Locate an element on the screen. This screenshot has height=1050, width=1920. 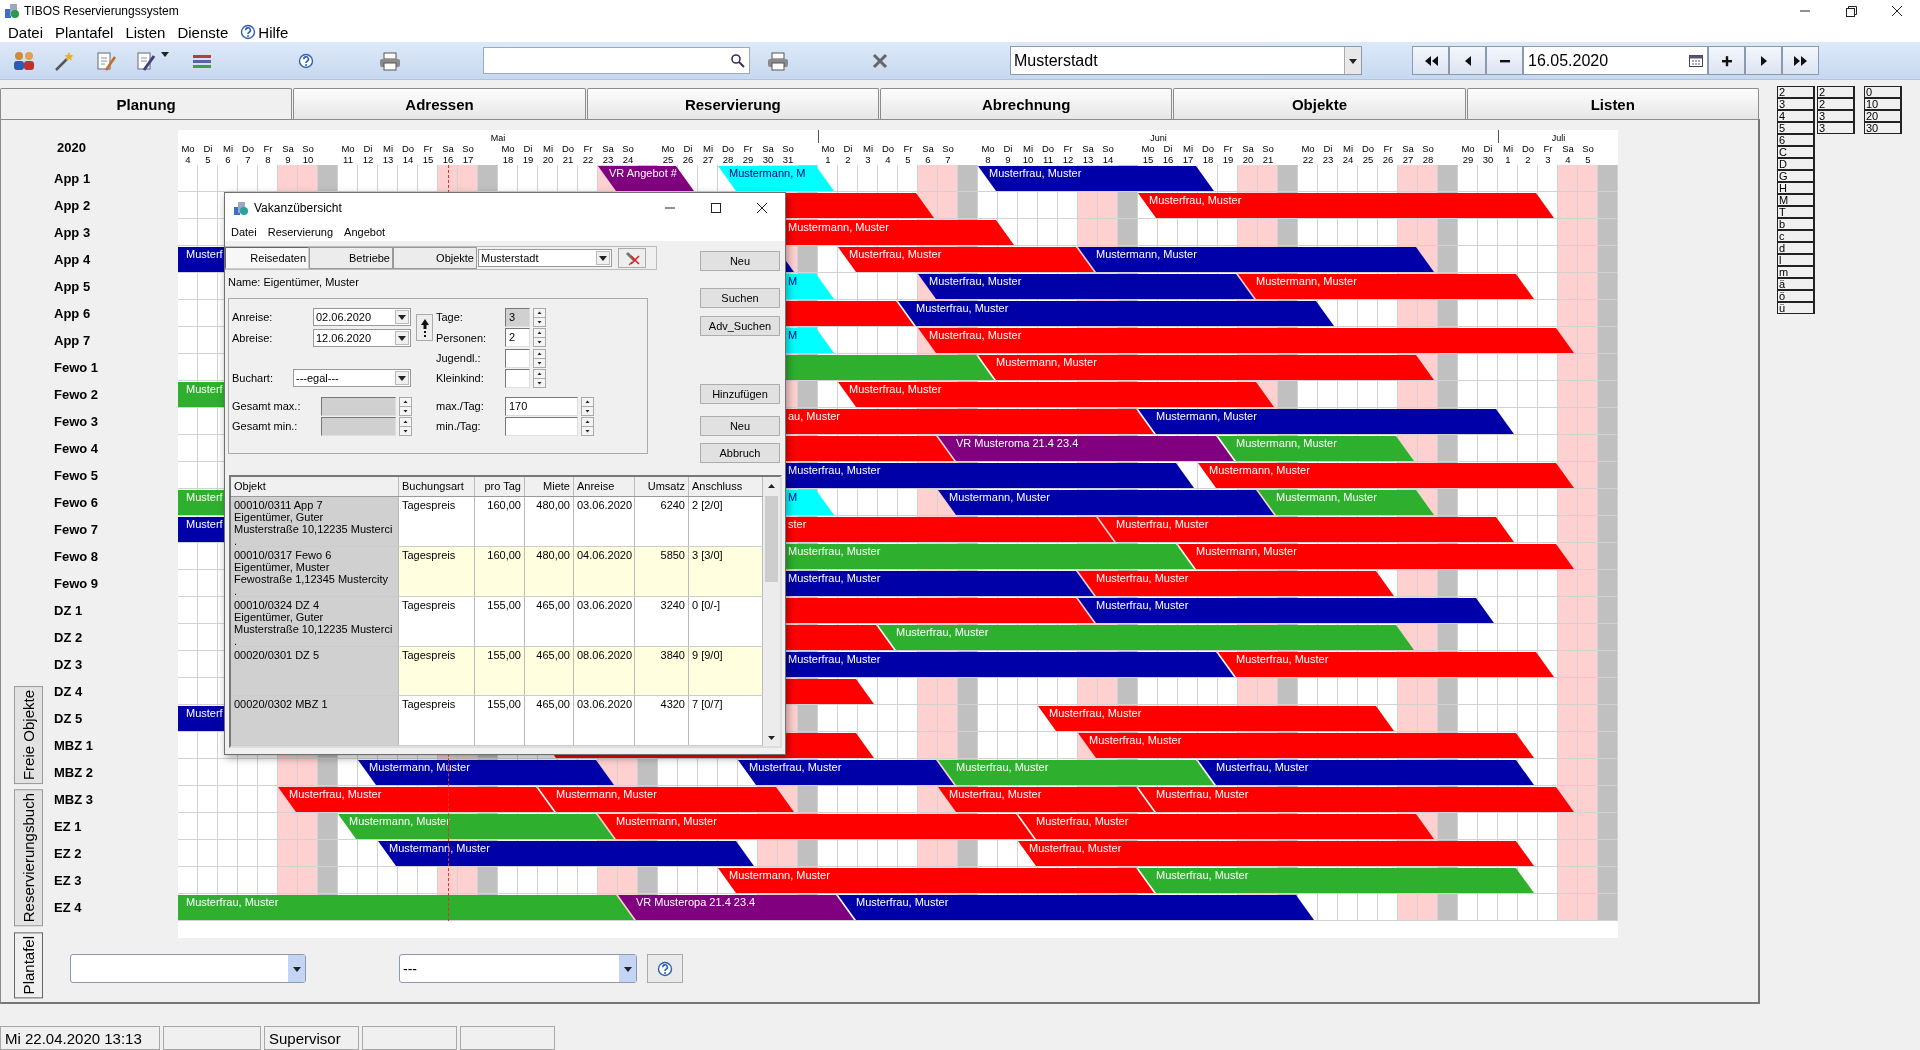
dialog-button: Abbruch is located at coordinates (740, 453).